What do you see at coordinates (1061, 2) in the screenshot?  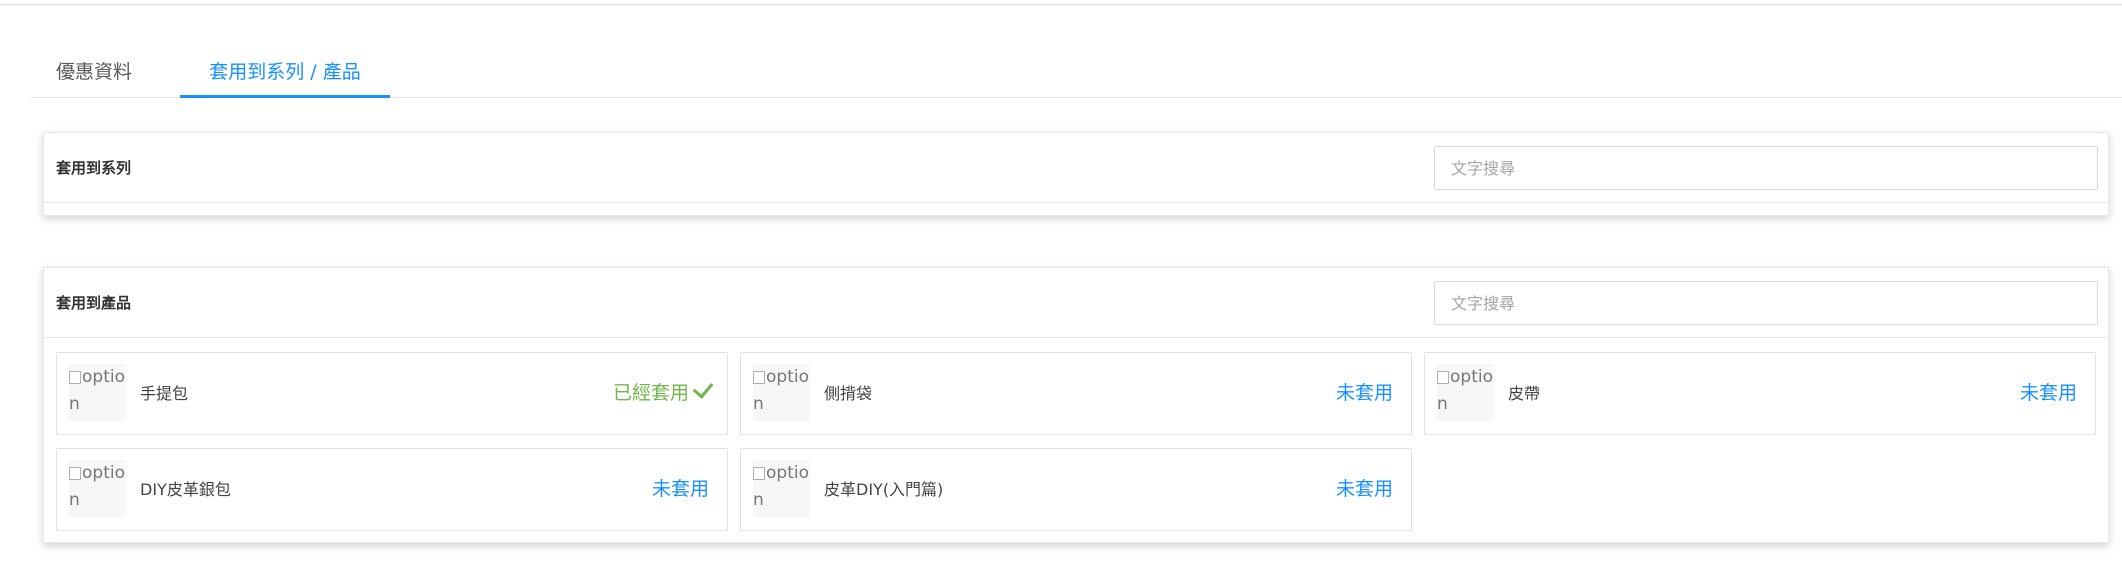 I see `top-divider` at bounding box center [1061, 2].